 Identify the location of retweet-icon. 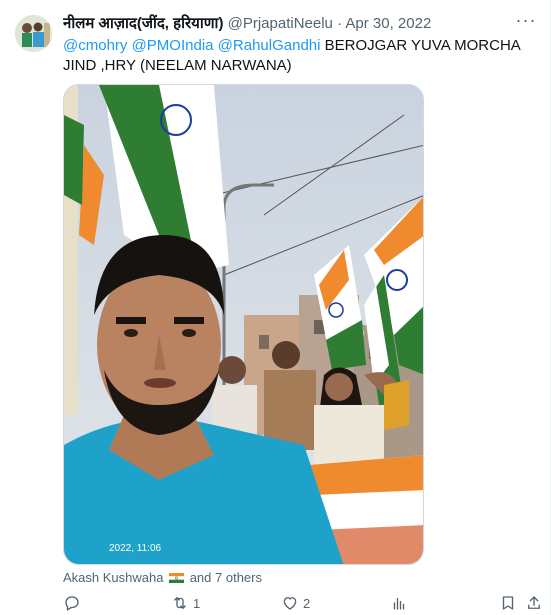
(180, 603).